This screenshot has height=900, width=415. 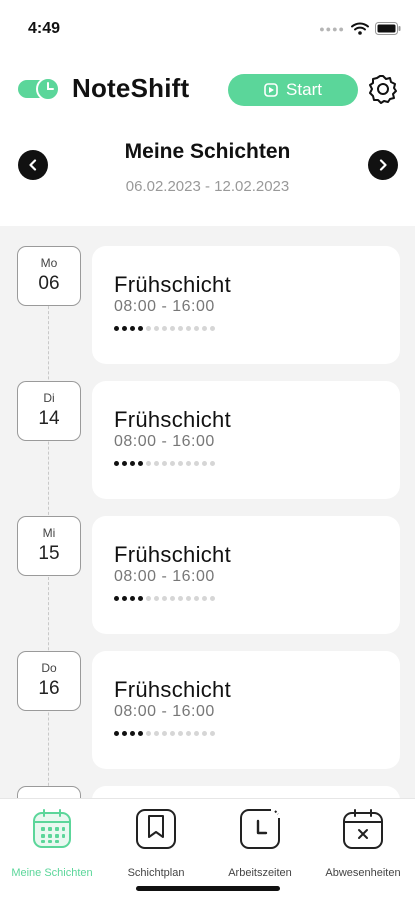 I want to click on start-button-label: Start, so click(x=304, y=89).